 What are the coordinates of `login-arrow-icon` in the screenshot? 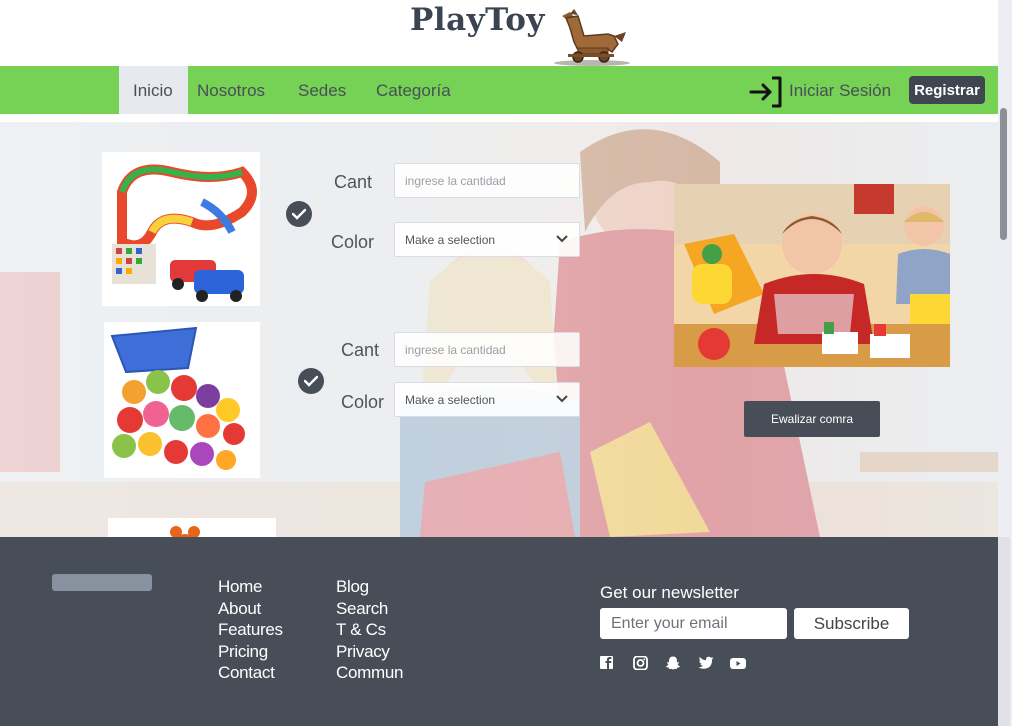 It's located at (767, 92).